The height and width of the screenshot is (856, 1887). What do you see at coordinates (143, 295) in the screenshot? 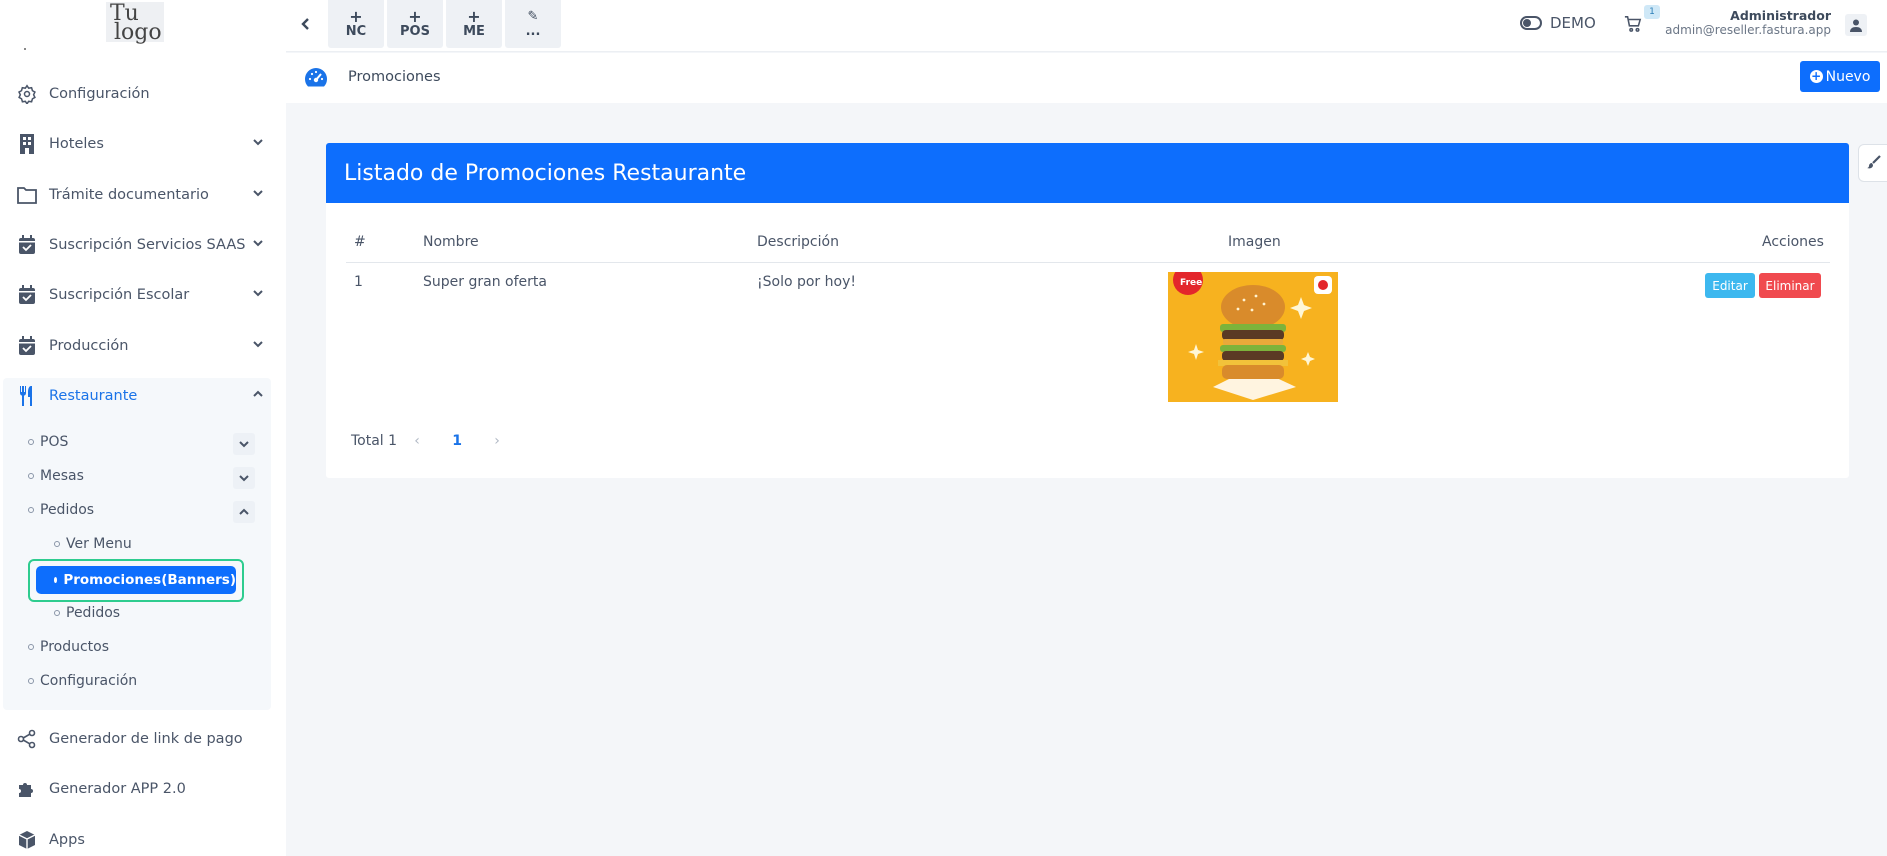
I see `sidebar-item-escolar: Suscripción Escolar` at bounding box center [143, 295].